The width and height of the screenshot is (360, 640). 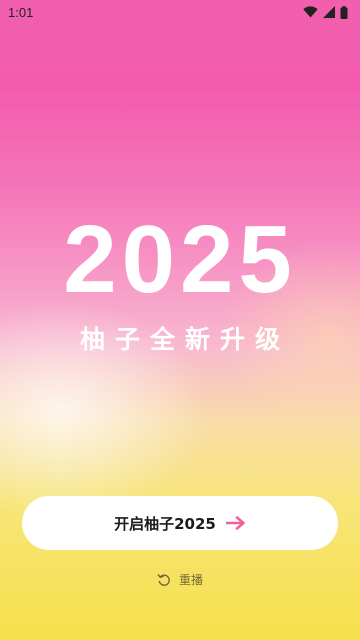 I want to click on arrow-right-icon, so click(x=235, y=523).